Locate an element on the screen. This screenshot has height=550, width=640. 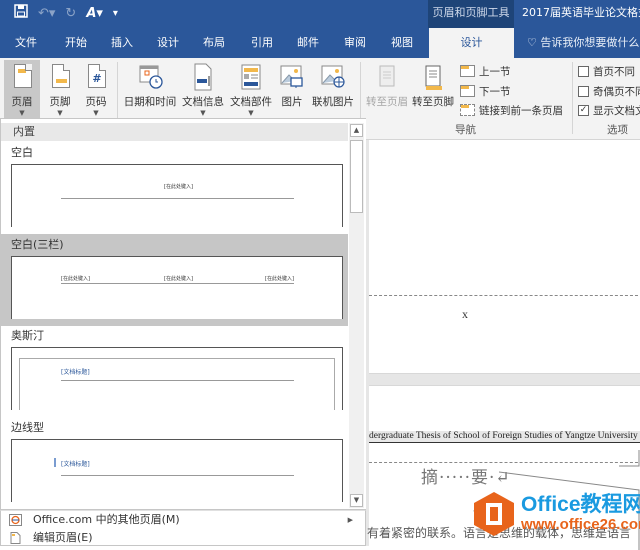
redo-icon: ↻ is located at coordinates (70, 13).